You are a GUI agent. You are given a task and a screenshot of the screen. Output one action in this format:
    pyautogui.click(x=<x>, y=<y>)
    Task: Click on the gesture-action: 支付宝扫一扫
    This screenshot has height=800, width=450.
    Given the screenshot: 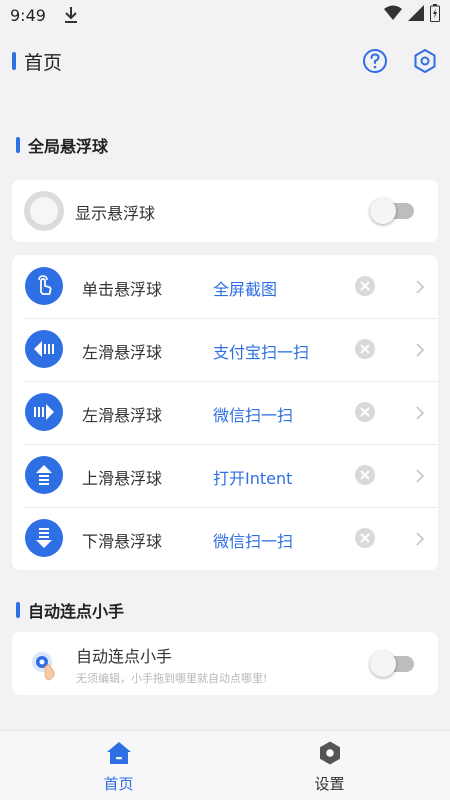 What is the action you would take?
    pyautogui.click(x=261, y=351)
    